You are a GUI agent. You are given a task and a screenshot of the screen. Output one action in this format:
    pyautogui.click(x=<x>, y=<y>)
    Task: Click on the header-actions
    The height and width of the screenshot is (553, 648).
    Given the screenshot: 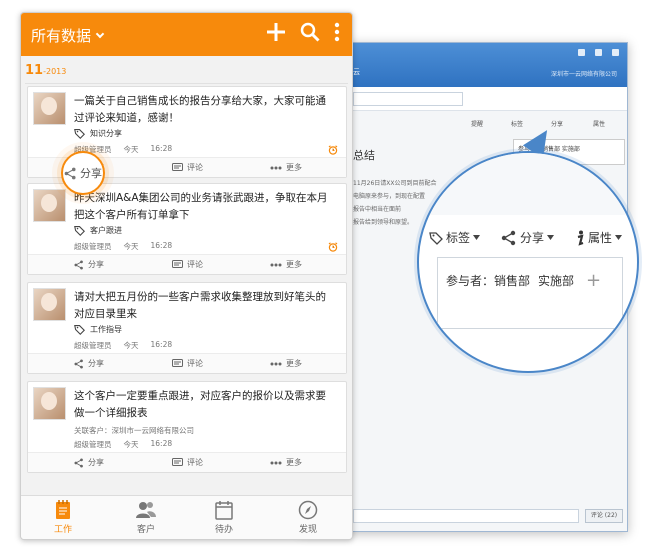 What is the action you would take?
    pyautogui.click(x=303, y=32)
    